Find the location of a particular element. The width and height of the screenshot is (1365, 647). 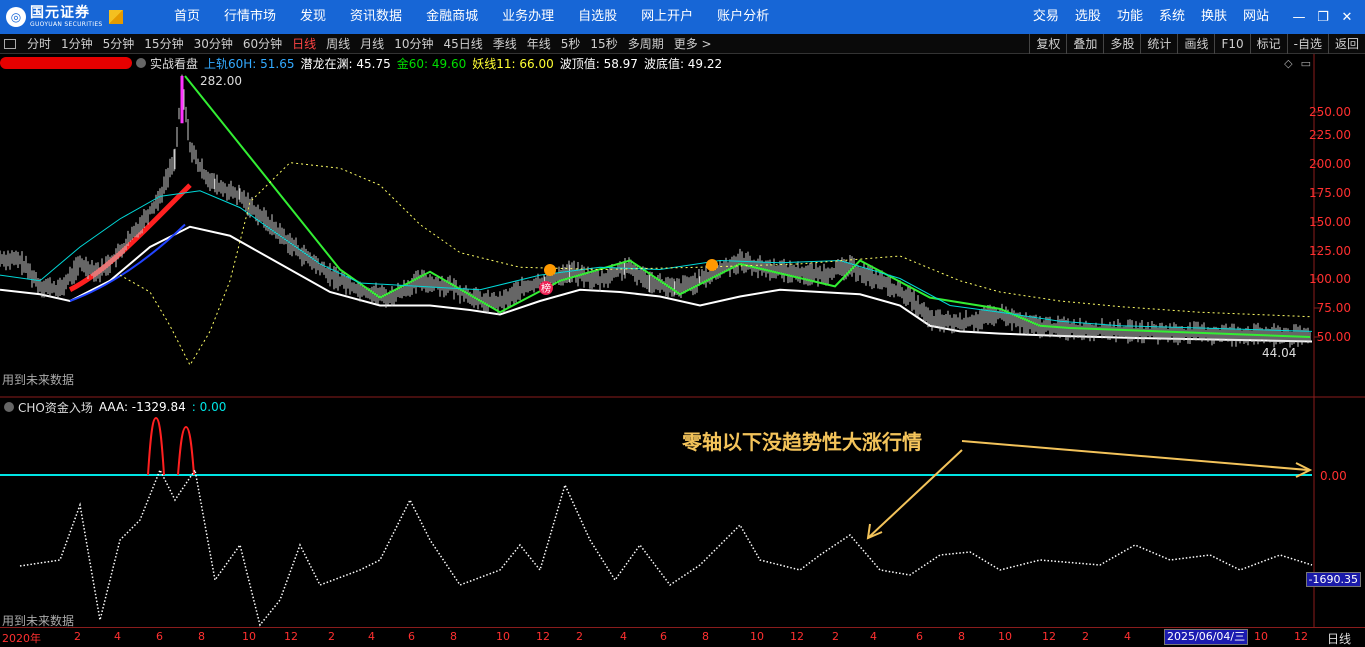

zero-axis-label: 0.00 is located at coordinates (1333, 476).